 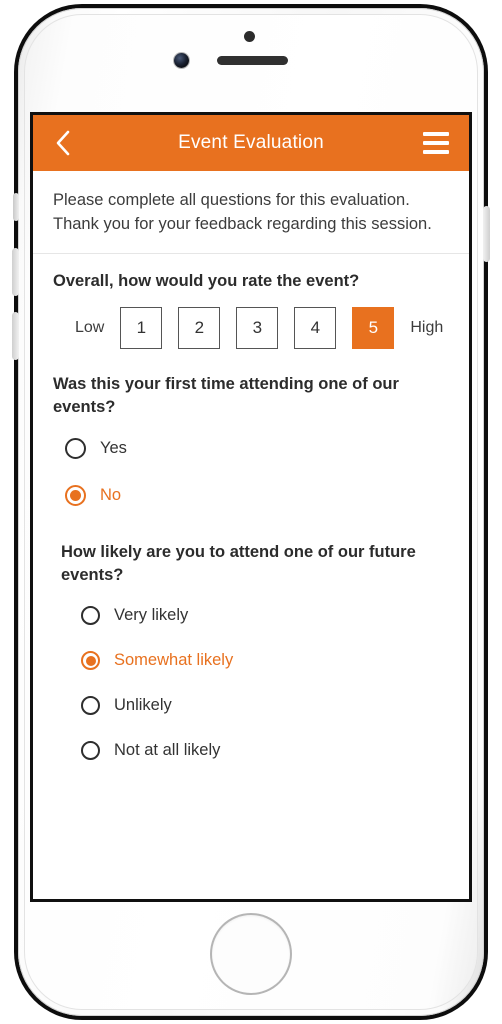 I want to click on radio-option-label: No, so click(x=111, y=495).